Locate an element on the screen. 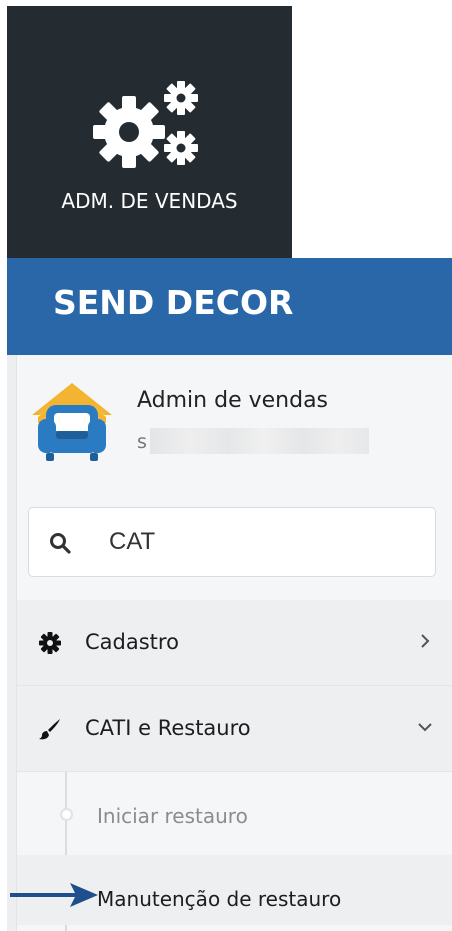 Image resolution: width=452 pixels, height=931 pixels. menu-item-label: CATI e Restauro is located at coordinates (168, 728).